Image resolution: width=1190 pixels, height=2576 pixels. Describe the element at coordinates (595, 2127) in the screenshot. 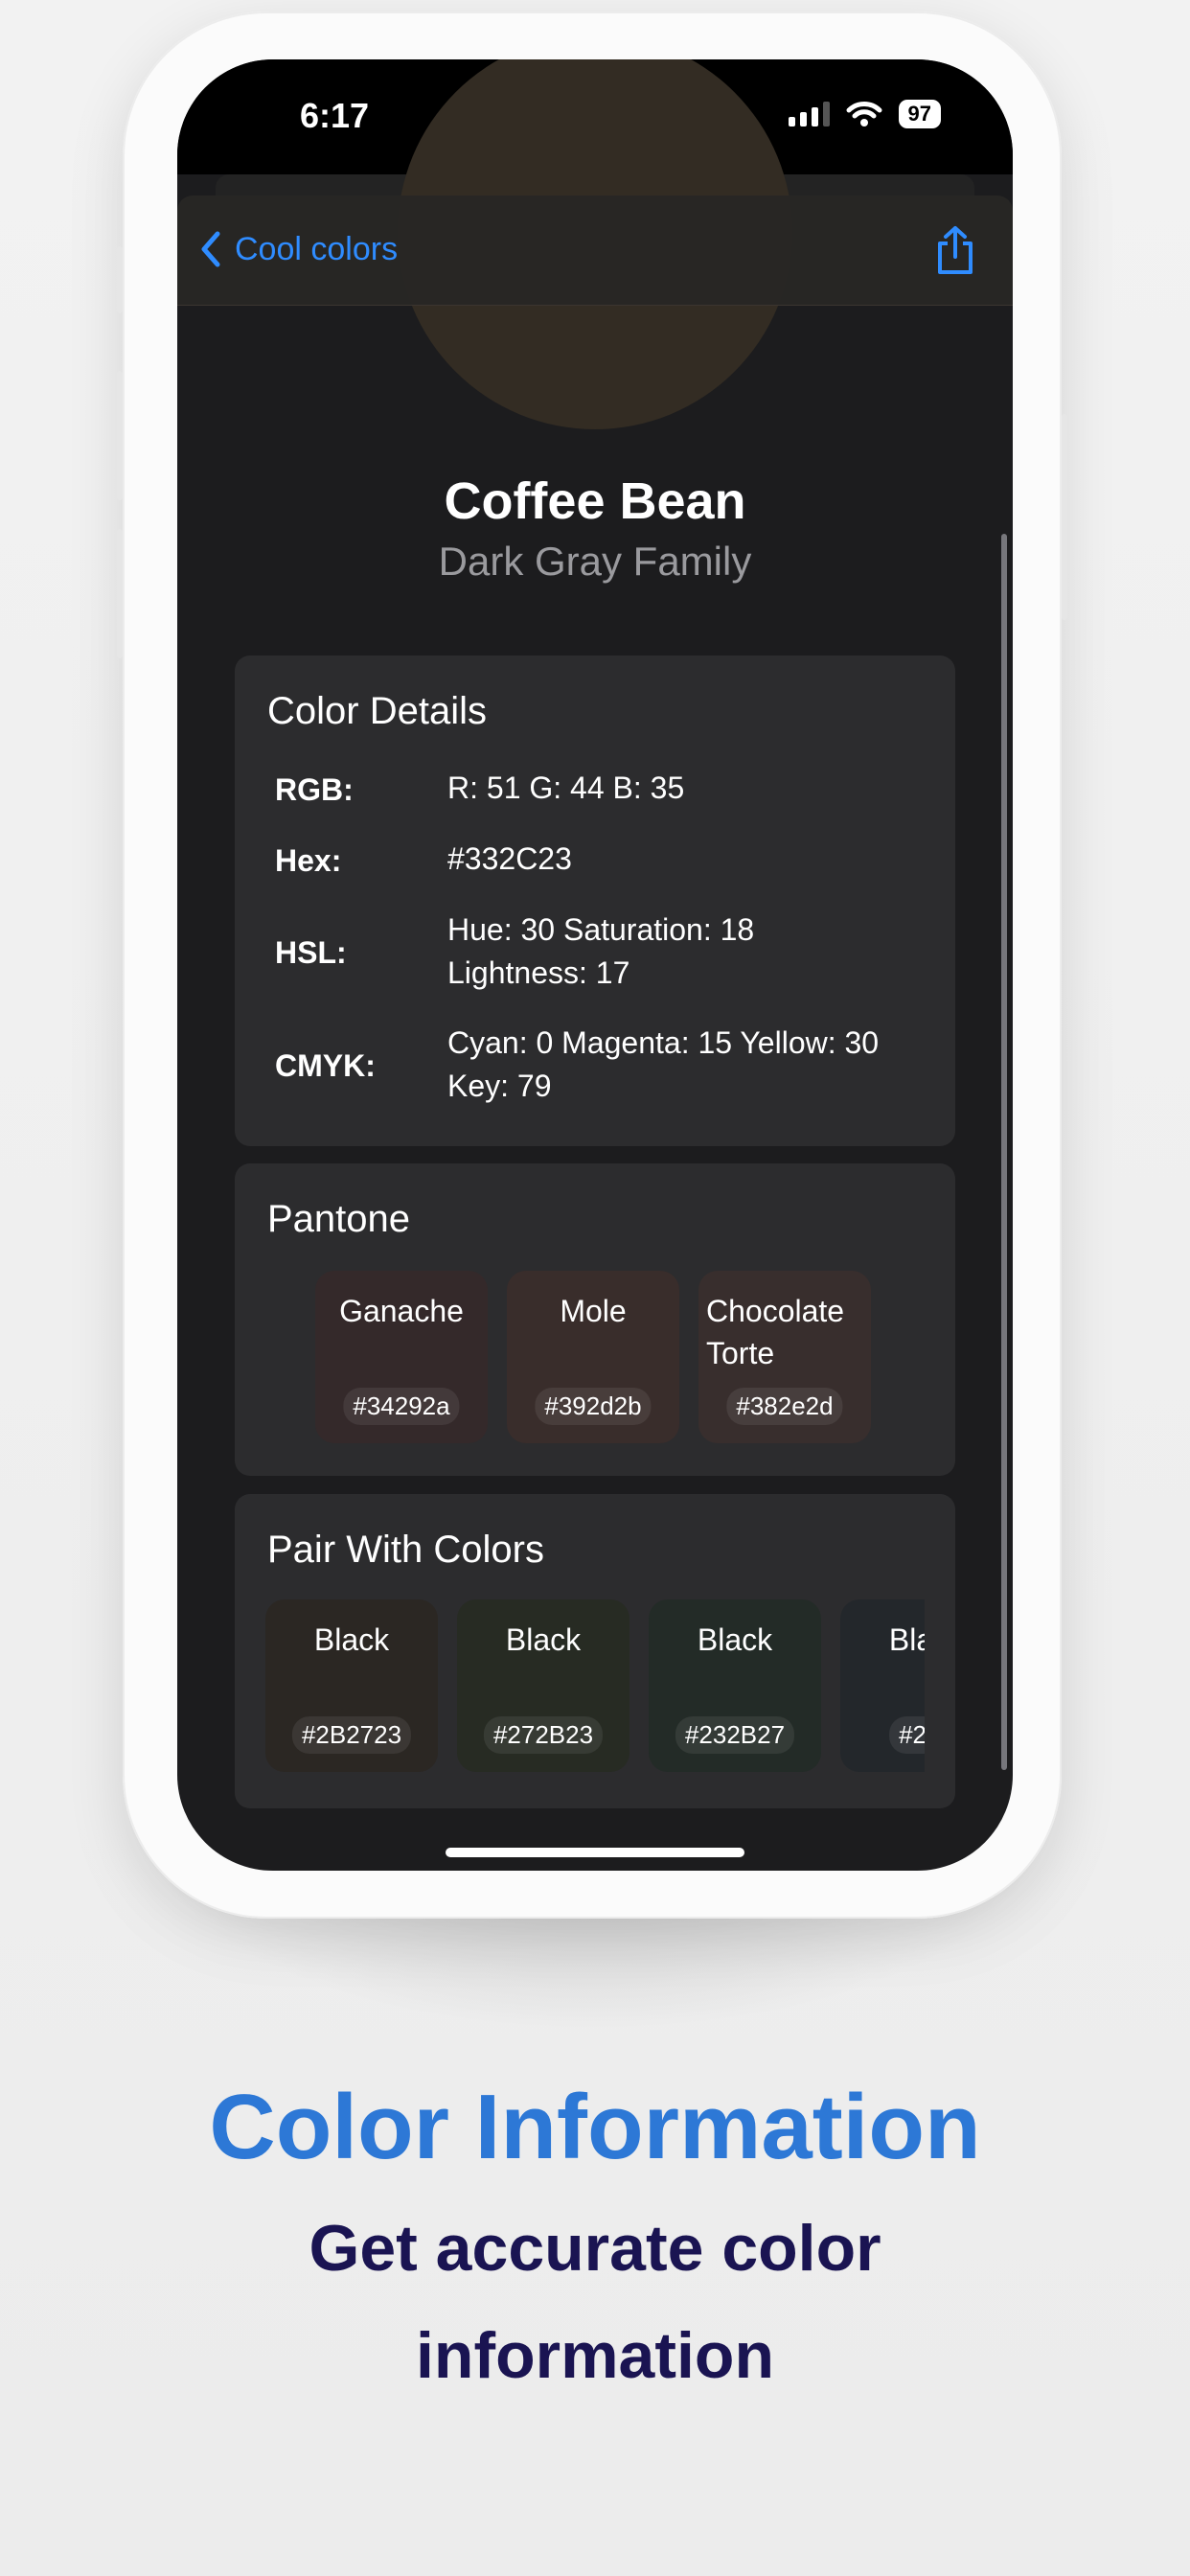

I see `promo-headline: Color Information` at that location.